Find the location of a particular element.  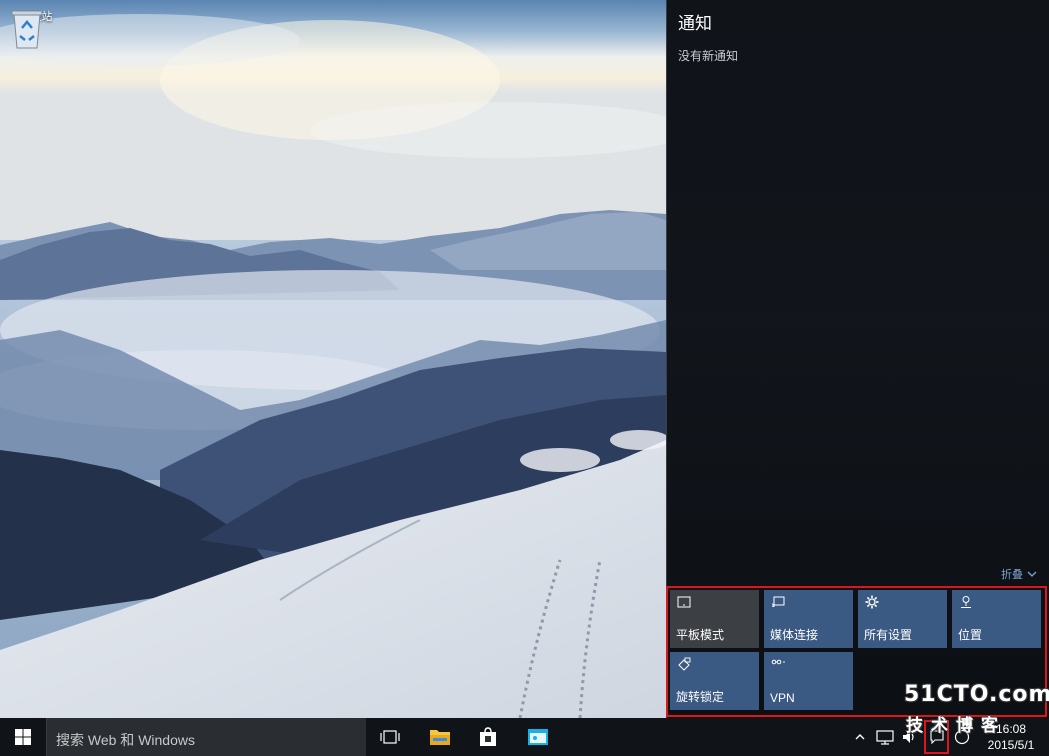

collapse-quick-actions-button: 折叠 is located at coordinates (1019, 574).